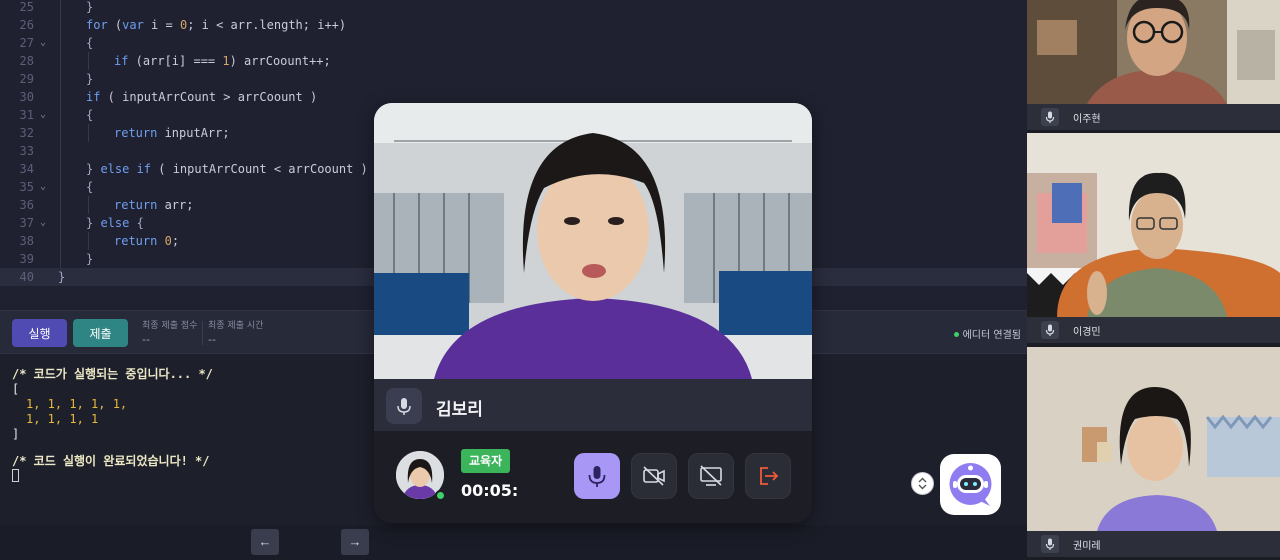  Describe the element at coordinates (1153, 330) in the screenshot. I see `participant-bar: 이경민` at that location.